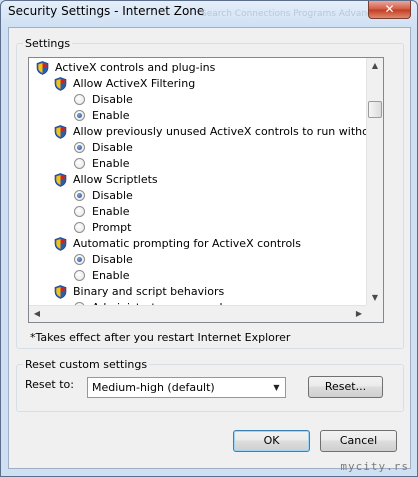  Describe the element at coordinates (86, 364) in the screenshot. I see `reset-group-label: Reset custom settings` at that location.